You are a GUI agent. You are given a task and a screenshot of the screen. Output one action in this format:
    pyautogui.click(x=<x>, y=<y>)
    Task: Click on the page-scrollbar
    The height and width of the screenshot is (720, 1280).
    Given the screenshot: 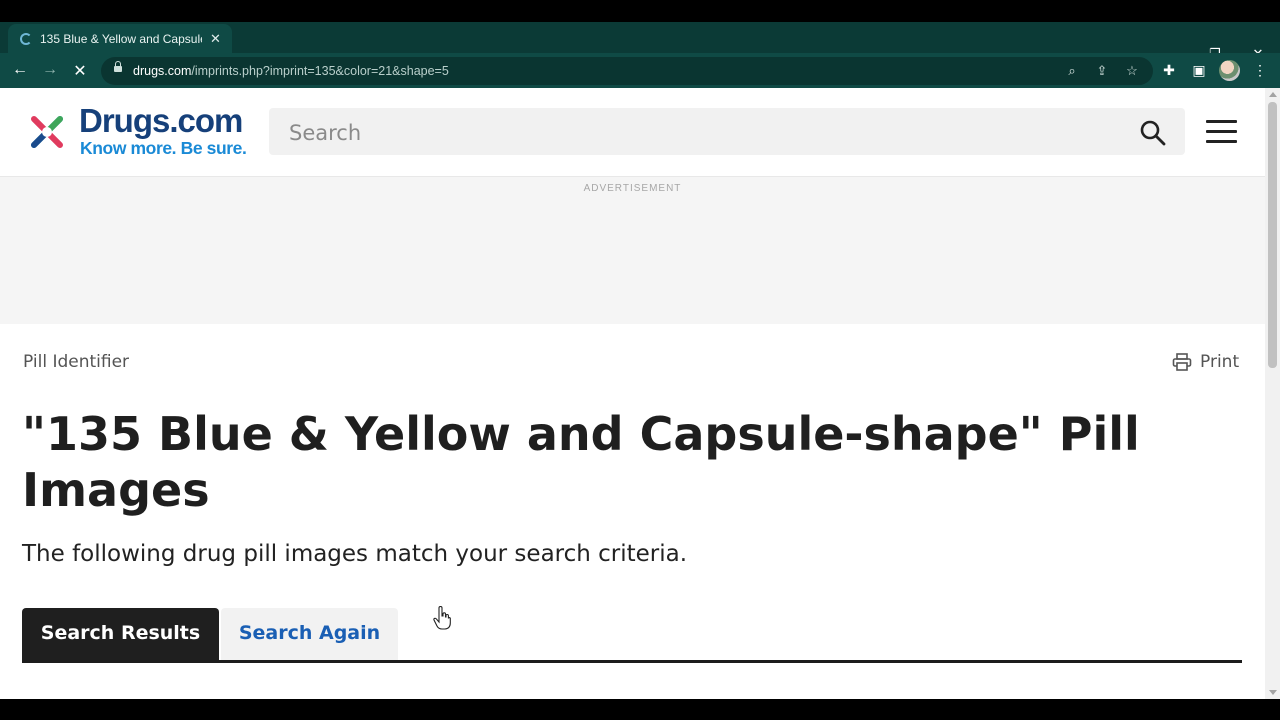 What is the action you would take?
    pyautogui.click(x=1272, y=393)
    